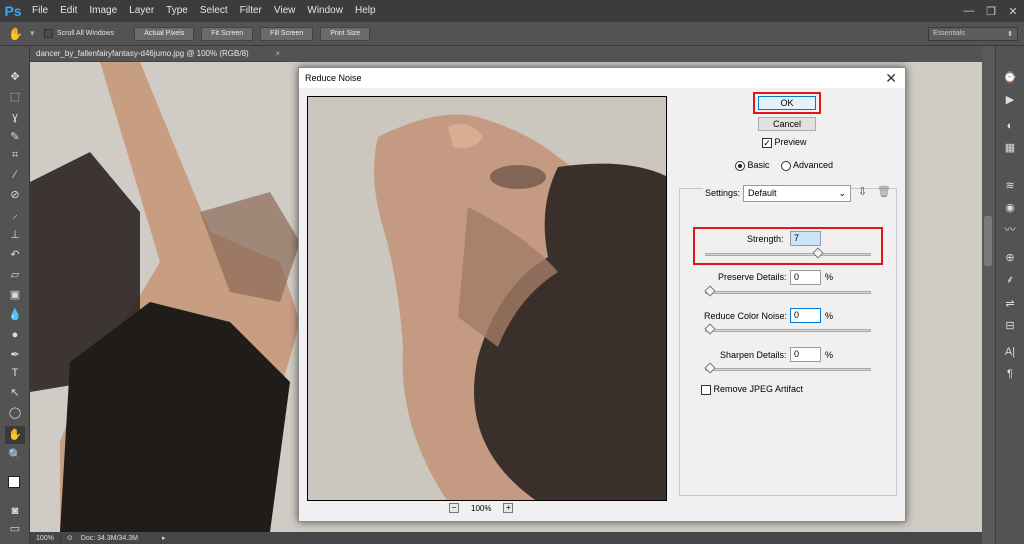 Image resolution: width=1024 pixels, height=544 pixels. I want to click on dialog-title: Reduce Noise, so click(333, 78).